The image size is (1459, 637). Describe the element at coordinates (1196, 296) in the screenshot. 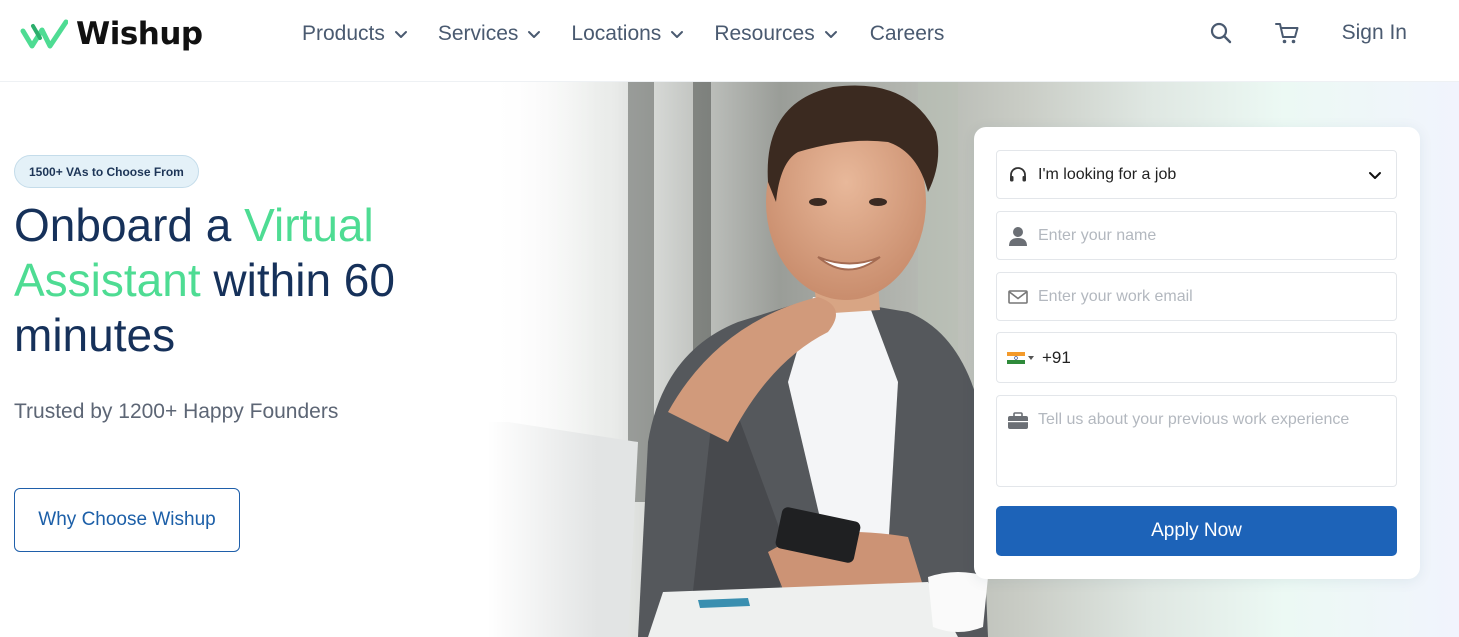

I see `email-field: Enter your work email` at that location.